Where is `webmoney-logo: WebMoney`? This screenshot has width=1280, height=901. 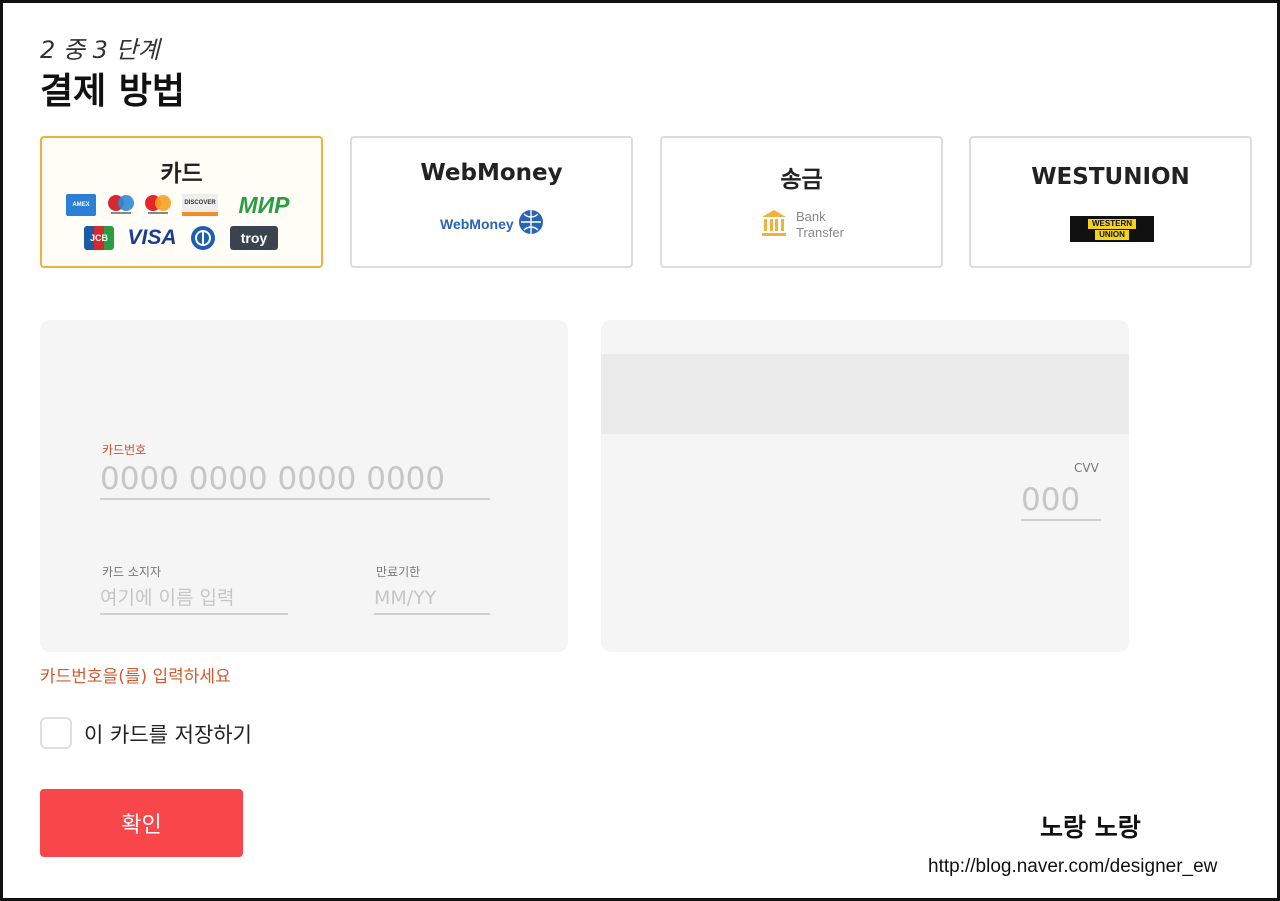
webmoney-logo: WebMoney is located at coordinates (492, 224).